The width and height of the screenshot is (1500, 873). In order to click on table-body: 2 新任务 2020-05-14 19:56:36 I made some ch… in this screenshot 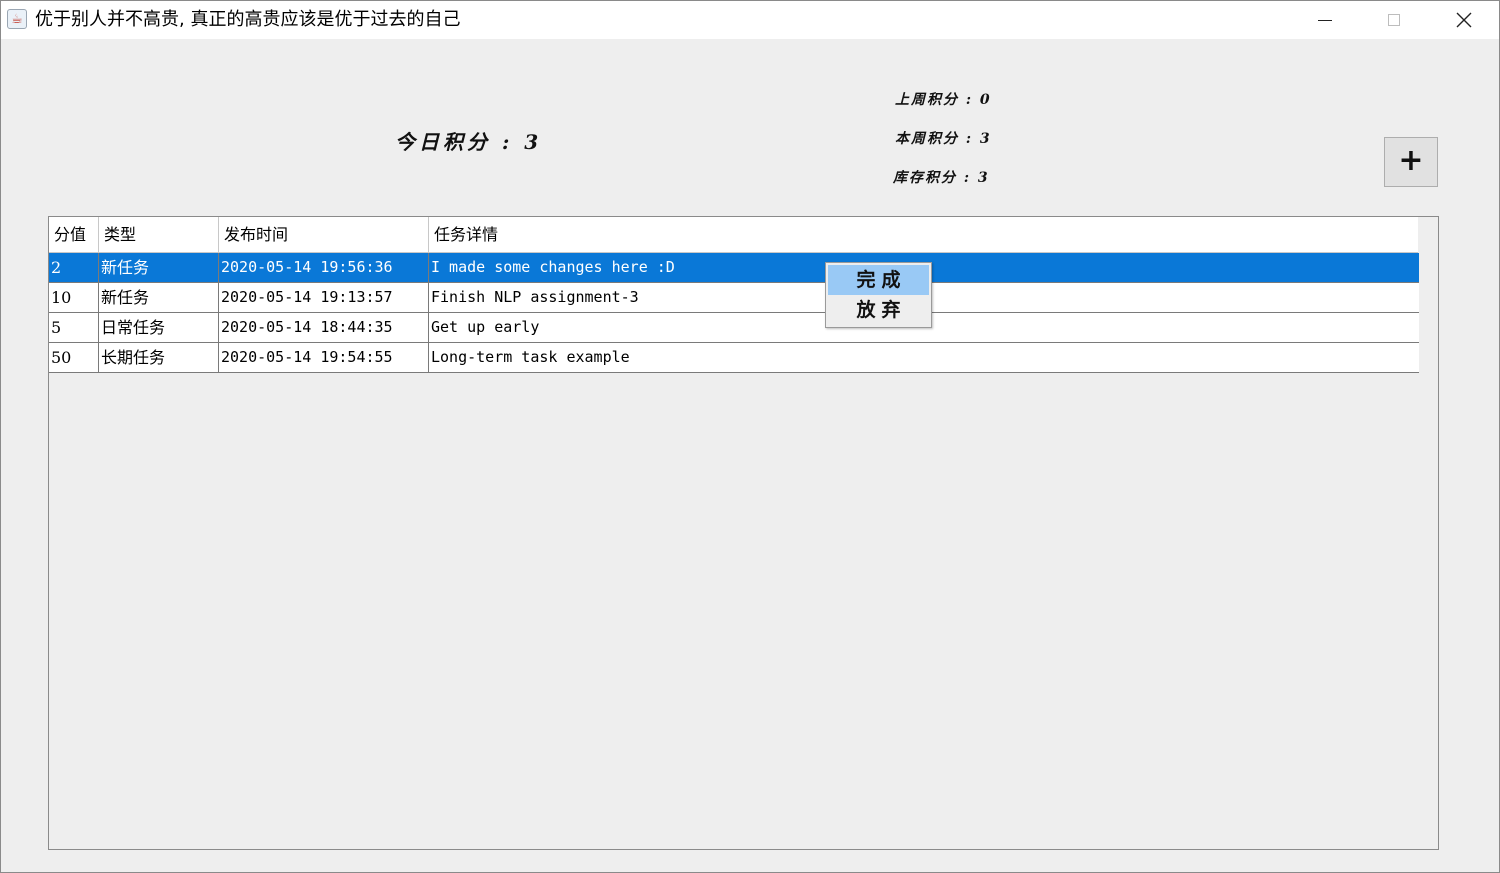, I will do `click(734, 313)`.